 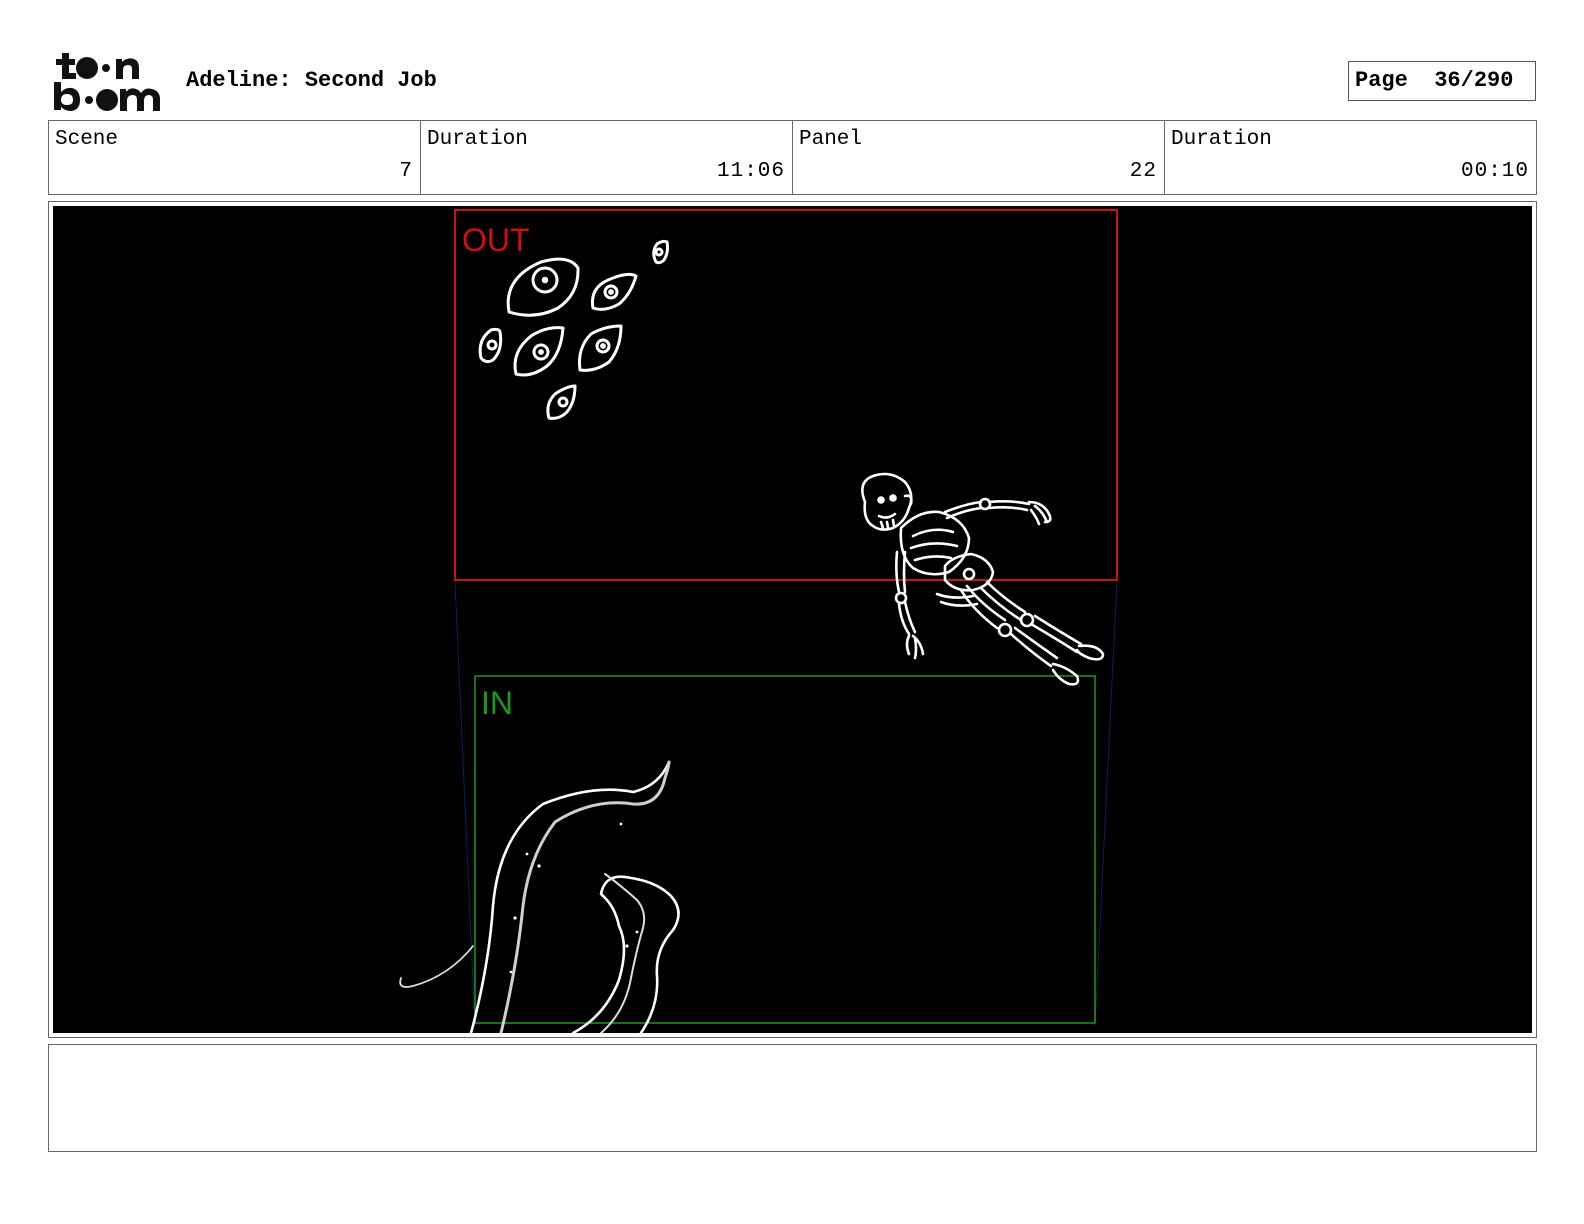 What do you see at coordinates (1474, 80) in the screenshot?
I see `page-number: 36/290` at bounding box center [1474, 80].